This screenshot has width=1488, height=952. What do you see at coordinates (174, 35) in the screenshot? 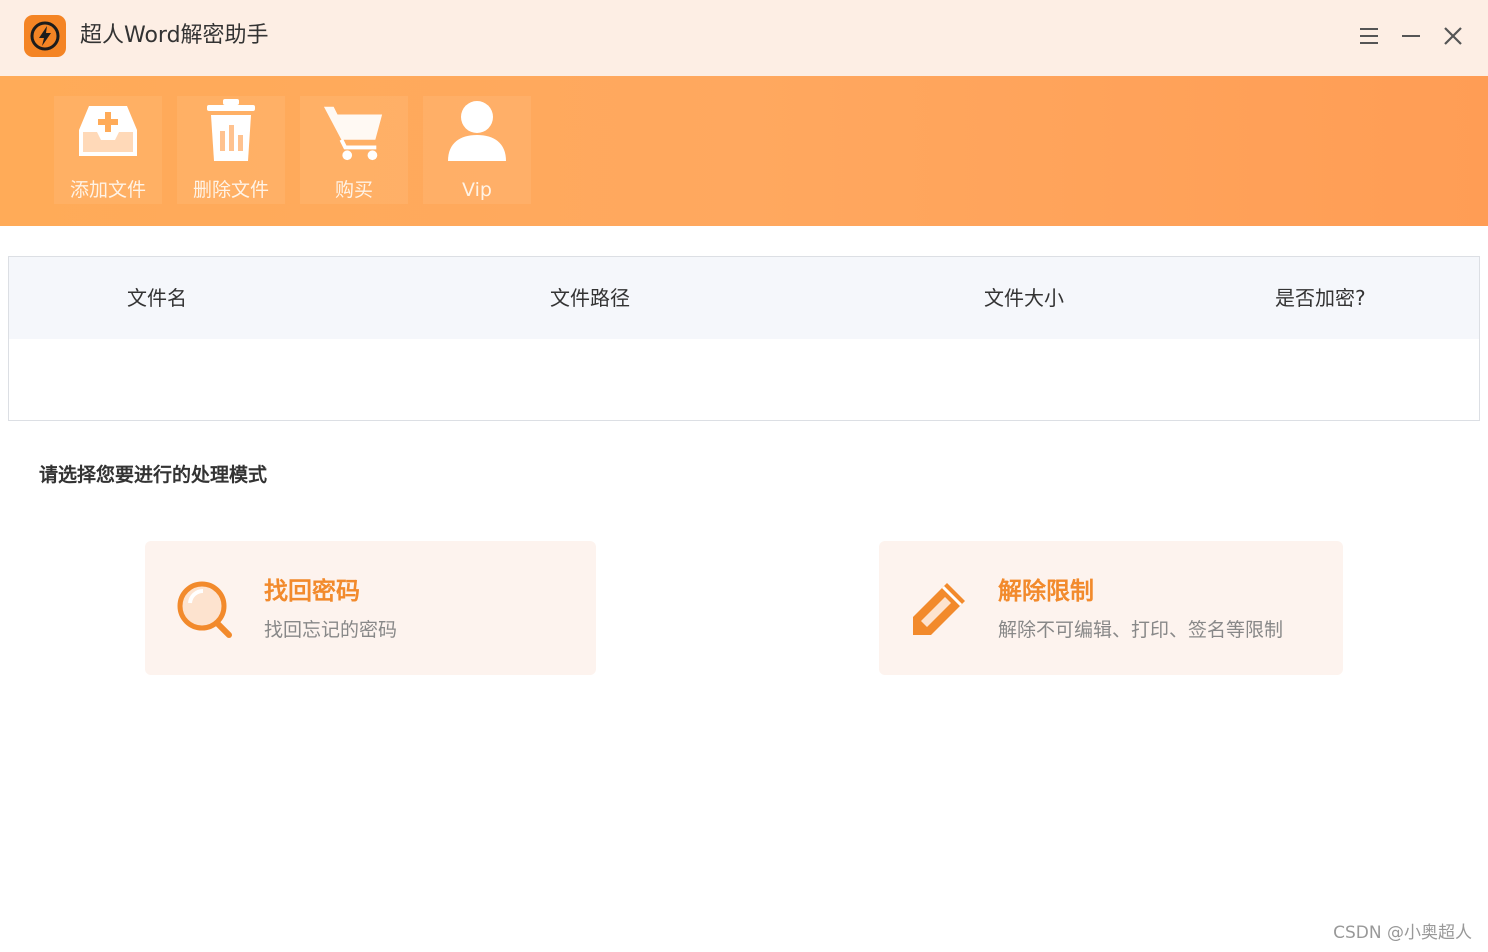
I see `app-title: 超人Word解密助手` at bounding box center [174, 35].